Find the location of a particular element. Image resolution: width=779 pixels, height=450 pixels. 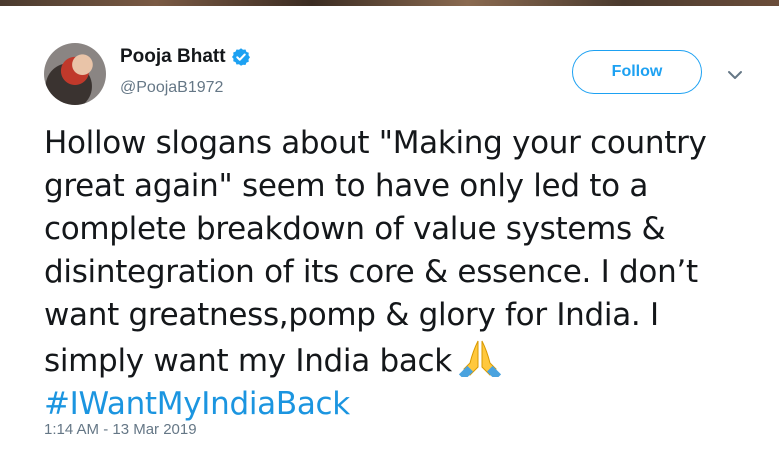

follow-button: Follow is located at coordinates (637, 72).